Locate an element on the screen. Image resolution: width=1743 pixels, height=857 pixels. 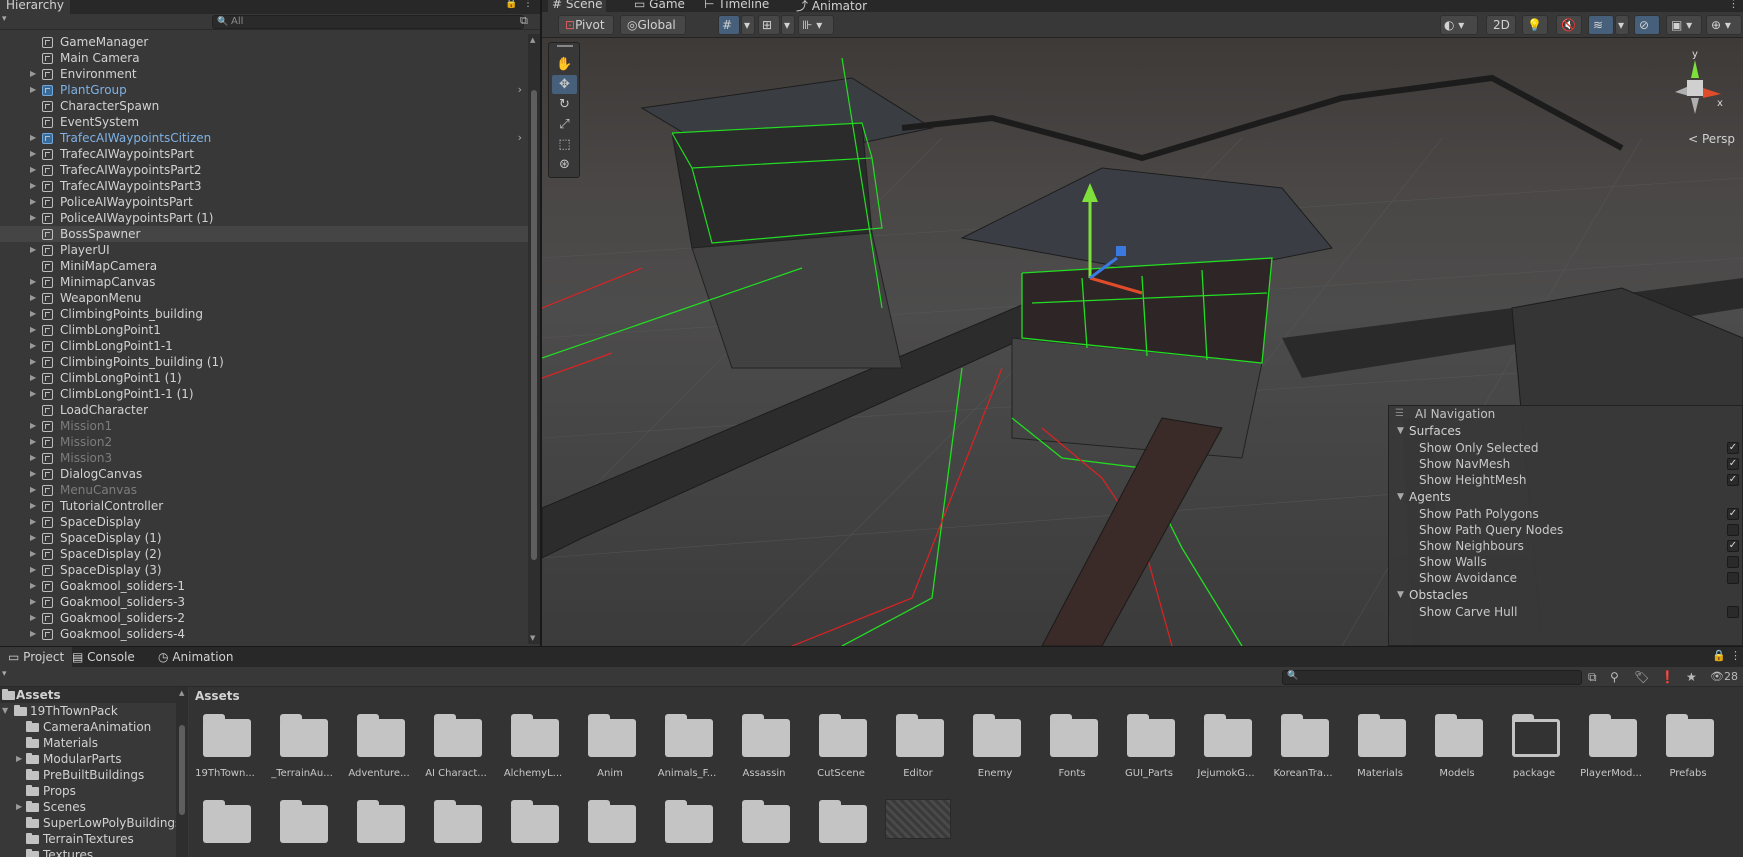
hierarchy-item: ▶ Mission1 is located at coordinates (265, 426).